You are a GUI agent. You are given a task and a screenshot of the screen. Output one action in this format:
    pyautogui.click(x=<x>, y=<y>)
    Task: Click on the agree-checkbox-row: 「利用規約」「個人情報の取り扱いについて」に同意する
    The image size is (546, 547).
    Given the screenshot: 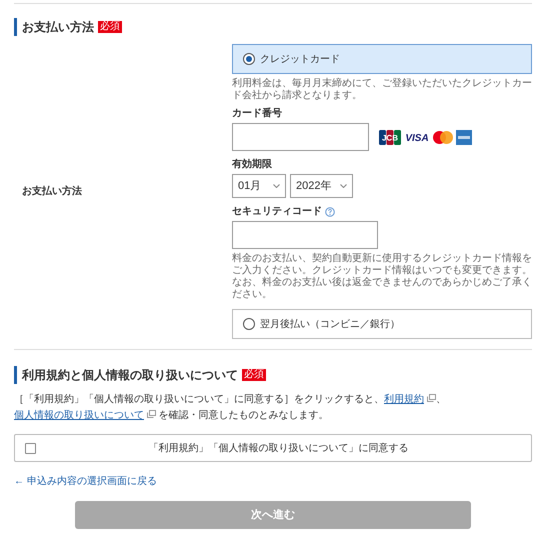 What is the action you would take?
    pyautogui.click(x=273, y=448)
    